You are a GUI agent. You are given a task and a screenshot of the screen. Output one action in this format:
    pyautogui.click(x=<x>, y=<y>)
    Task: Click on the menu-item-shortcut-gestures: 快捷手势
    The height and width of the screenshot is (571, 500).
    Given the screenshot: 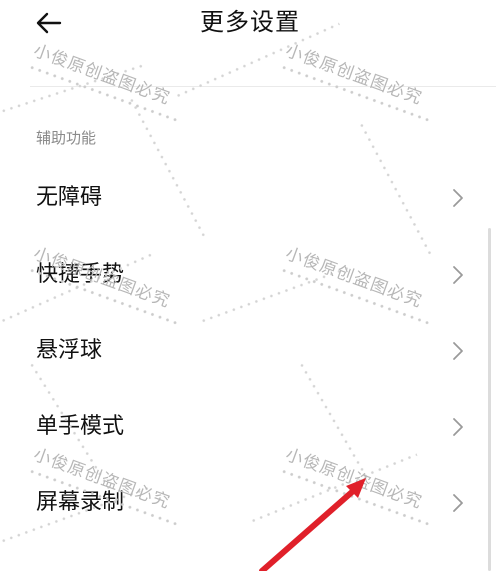 What is the action you would take?
    pyautogui.click(x=245, y=275)
    